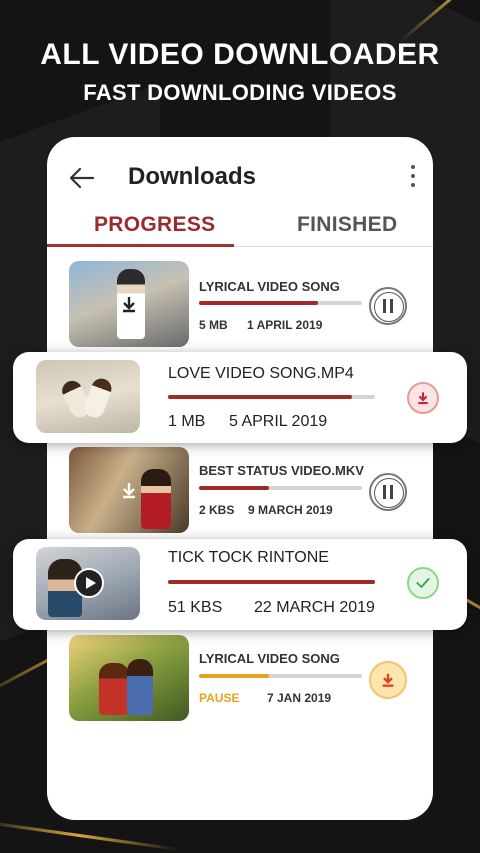  What do you see at coordinates (240, 54) in the screenshot?
I see `promo-title: ALL VIDEO DOWNLOADER` at bounding box center [240, 54].